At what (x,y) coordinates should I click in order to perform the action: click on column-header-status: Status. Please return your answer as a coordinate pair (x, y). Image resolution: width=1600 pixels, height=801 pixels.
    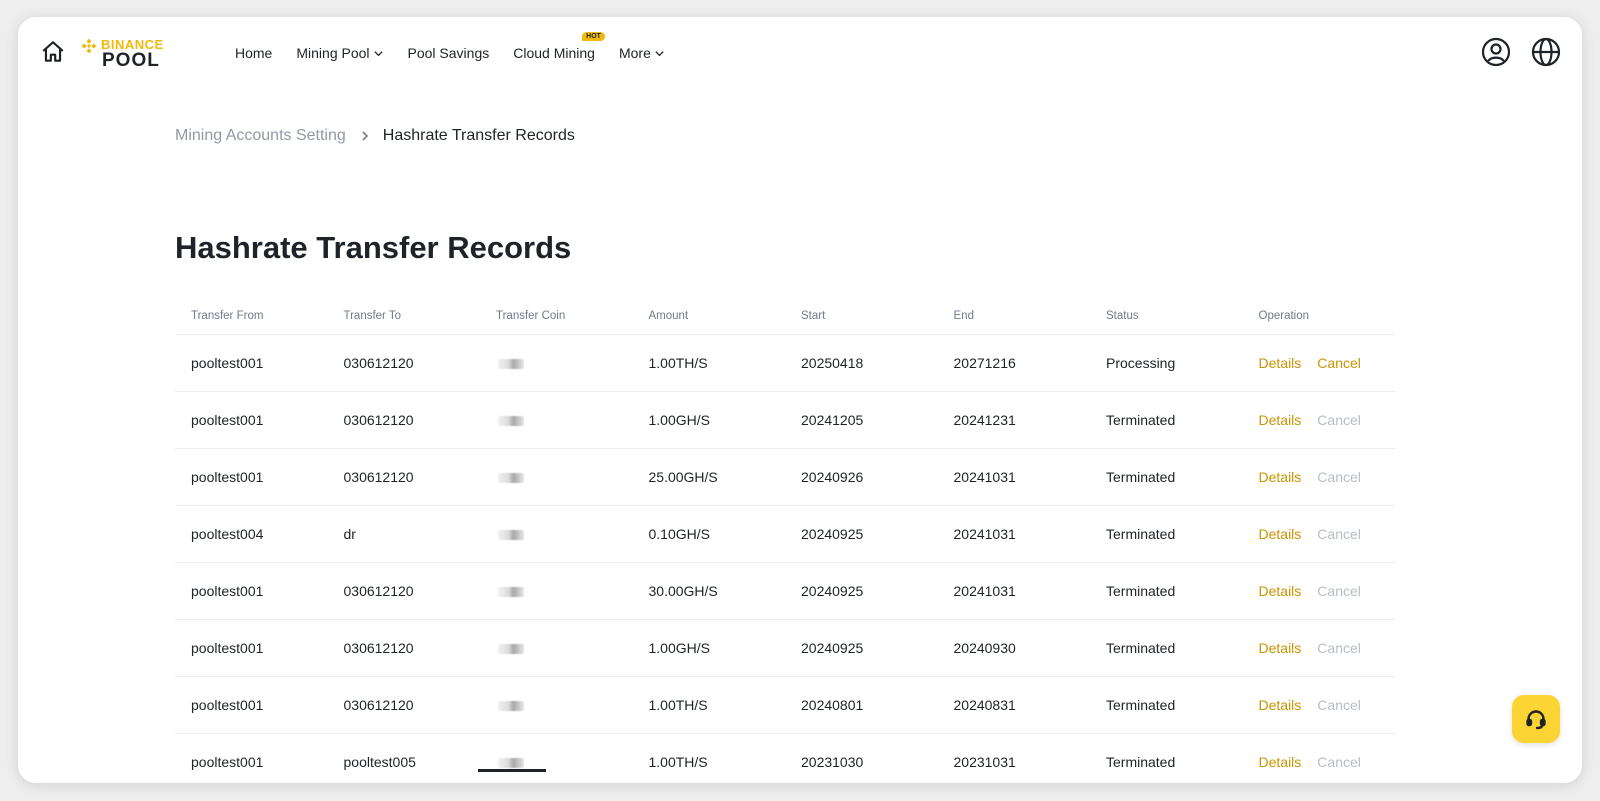
    Looking at the image, I should click on (1122, 315).